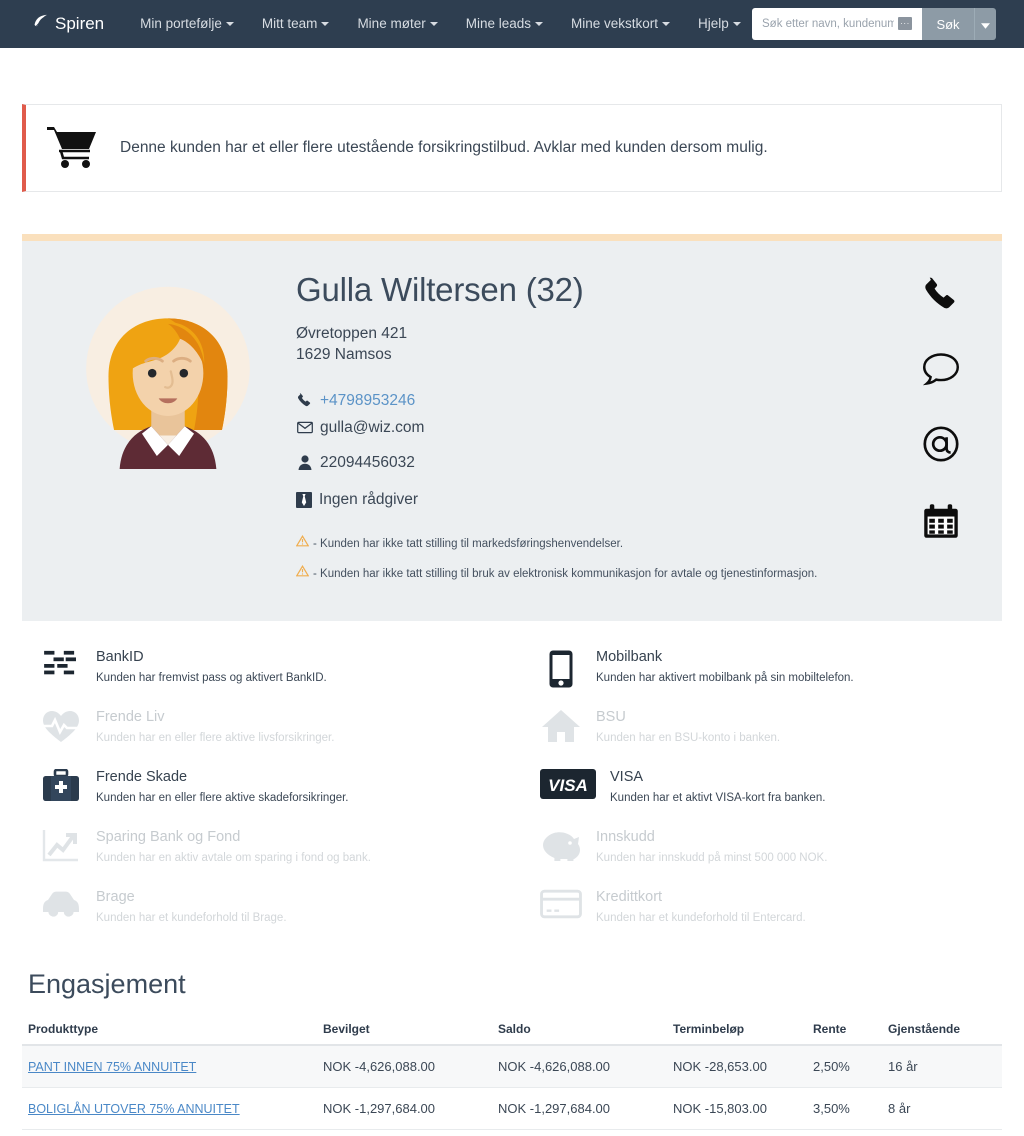  I want to click on feature-title: Brage, so click(115, 897).